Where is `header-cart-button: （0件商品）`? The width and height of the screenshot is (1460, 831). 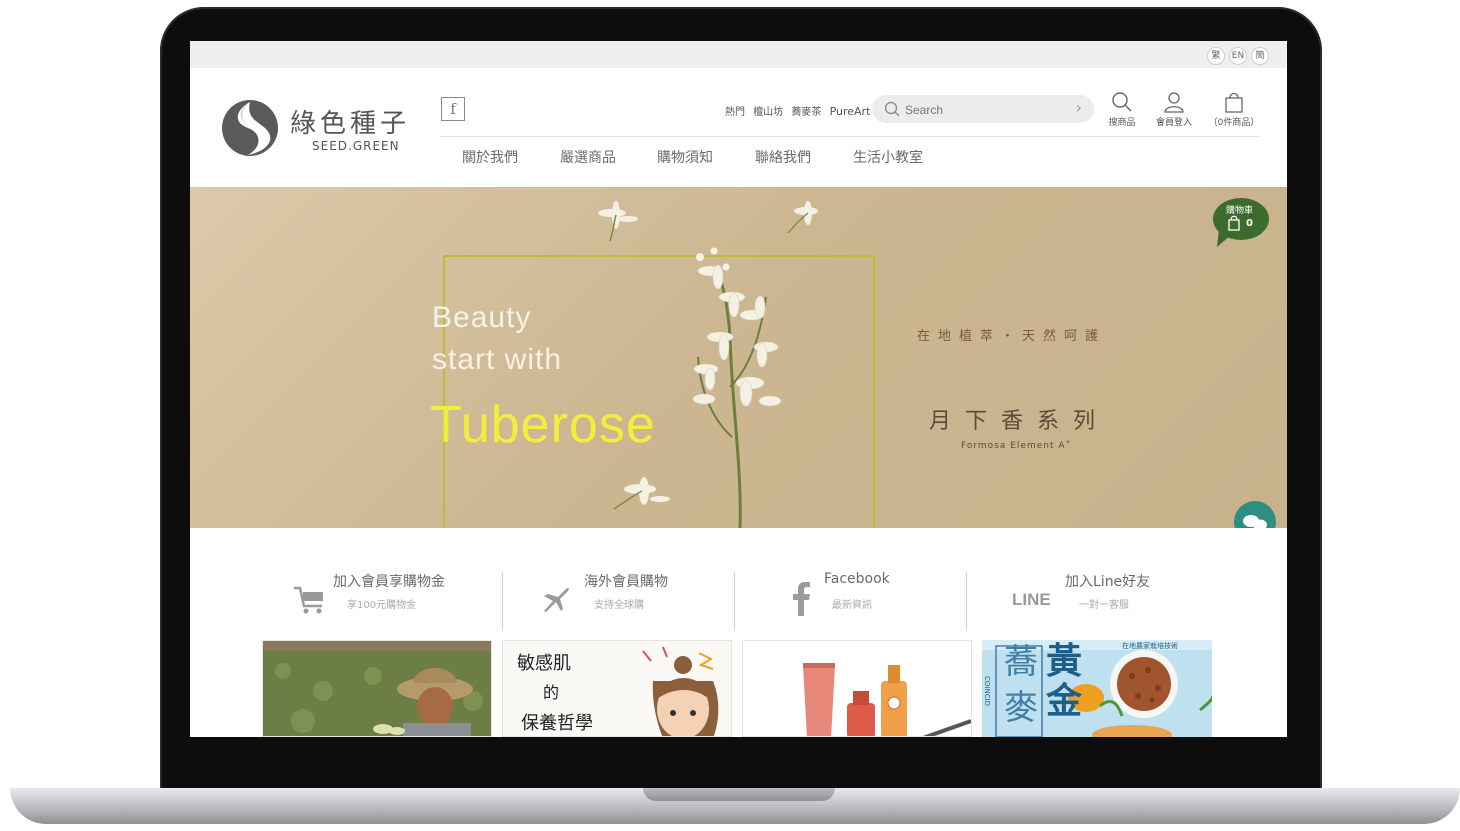
header-cart-button: （0件商品） is located at coordinates (1234, 109).